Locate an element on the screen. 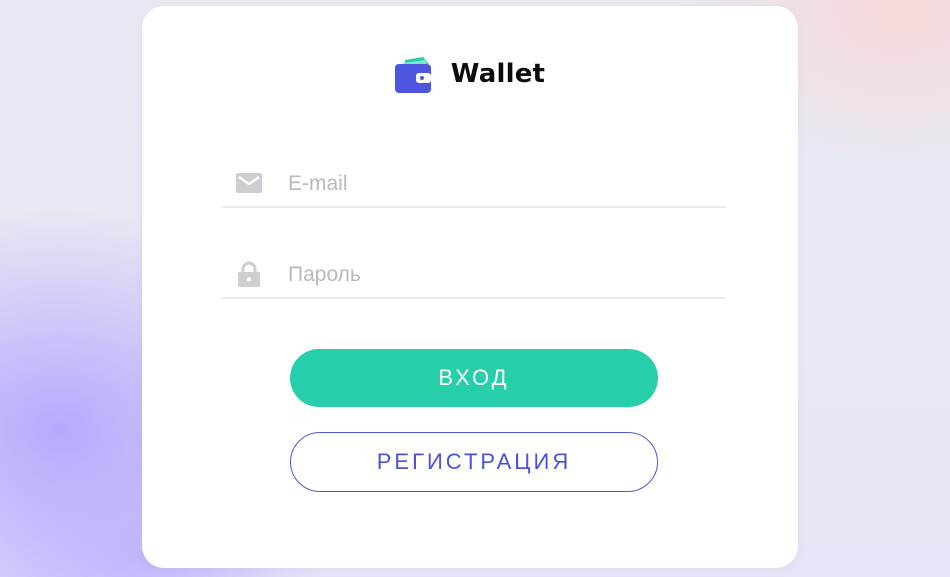 The height and width of the screenshot is (577, 950). envelope-icon is located at coordinates (249, 183).